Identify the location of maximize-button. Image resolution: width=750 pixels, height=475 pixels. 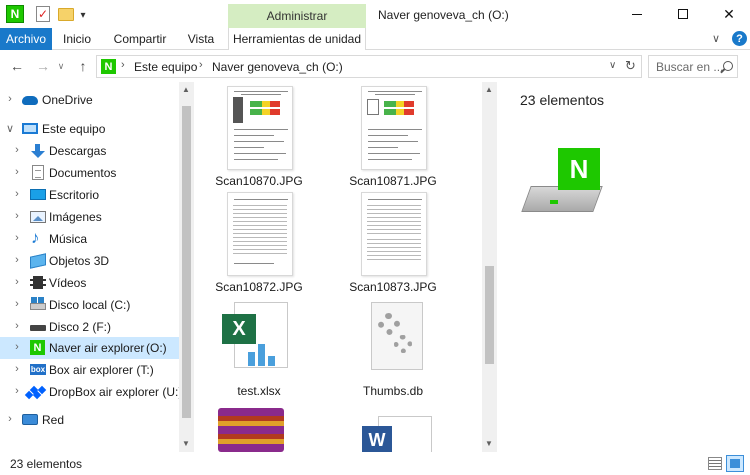
(683, 14).